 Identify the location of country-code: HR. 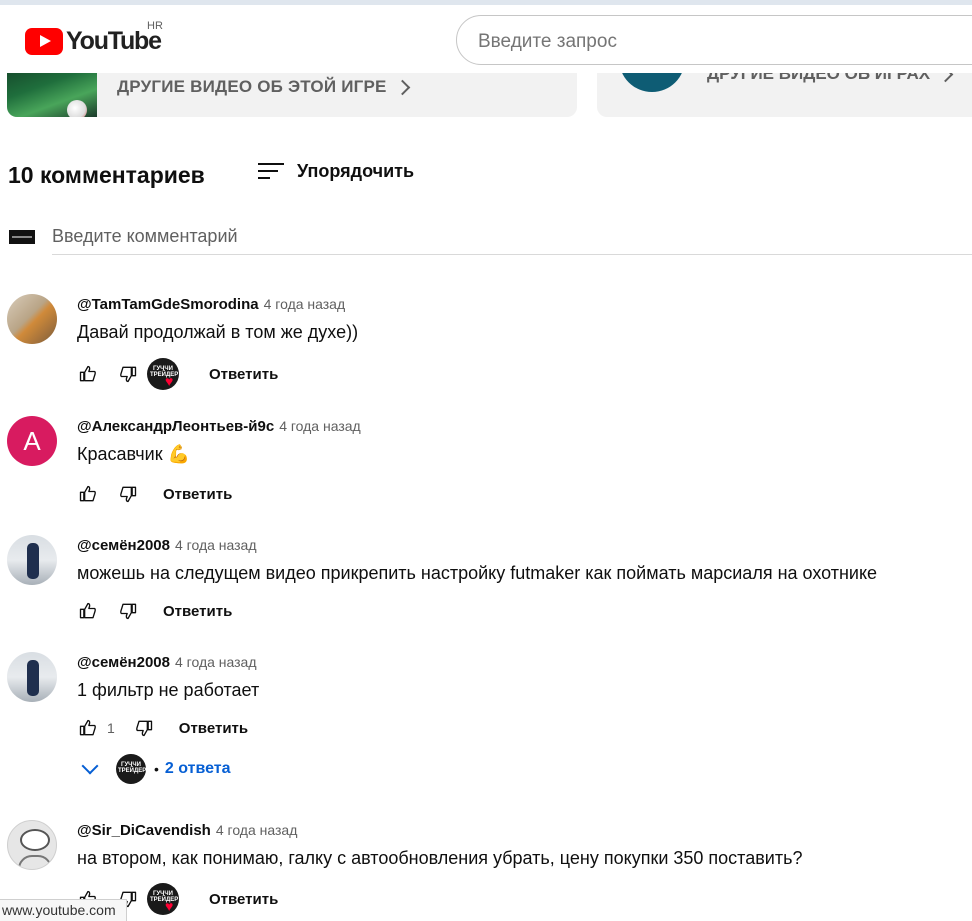
(155, 26).